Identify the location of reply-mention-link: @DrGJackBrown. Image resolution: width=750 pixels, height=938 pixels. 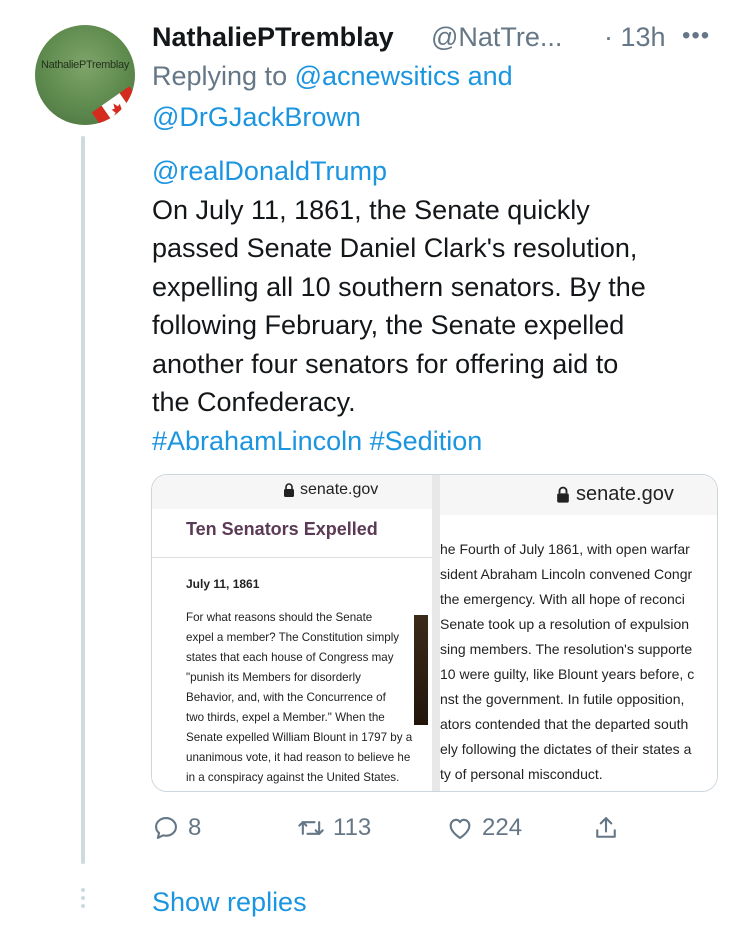
(256, 117).